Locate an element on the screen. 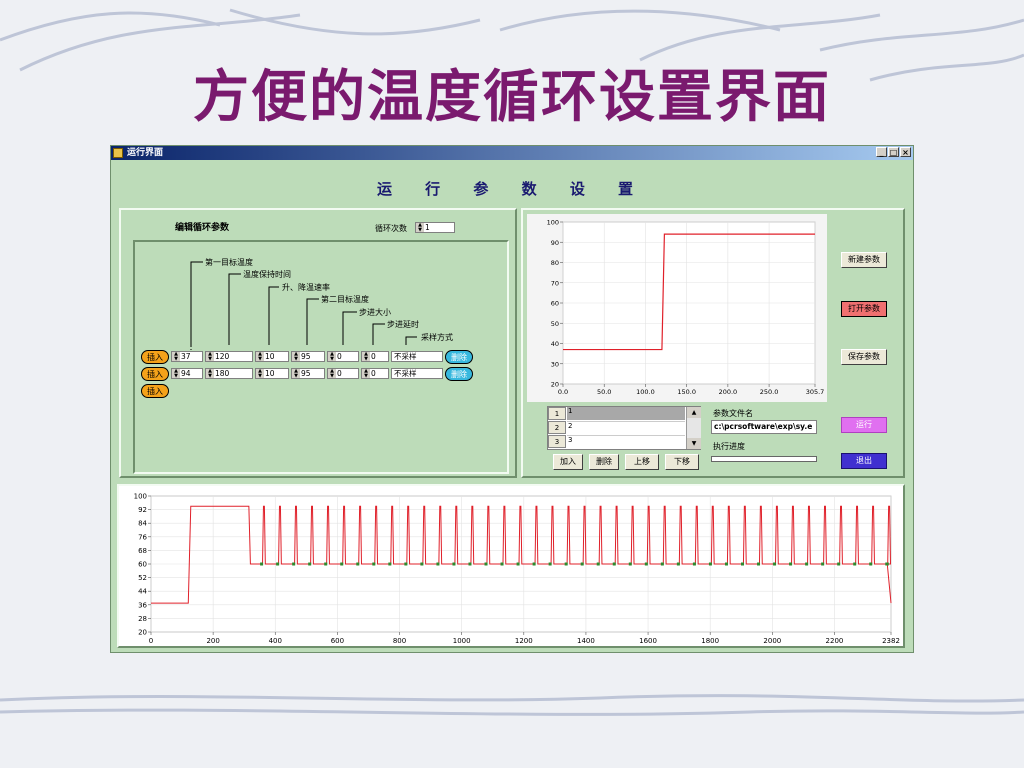 Image resolution: width=1024 pixels, height=768 pixels. row1-second-target-temp: ▲ ▼ 95 is located at coordinates (308, 356).